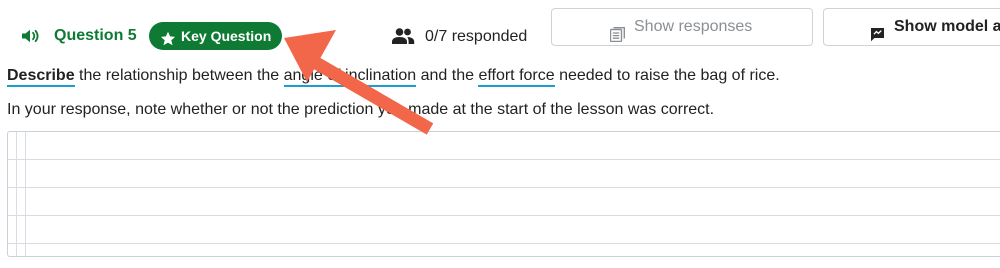 The height and width of the screenshot is (268, 1000). I want to click on star-icon, so click(168, 37).